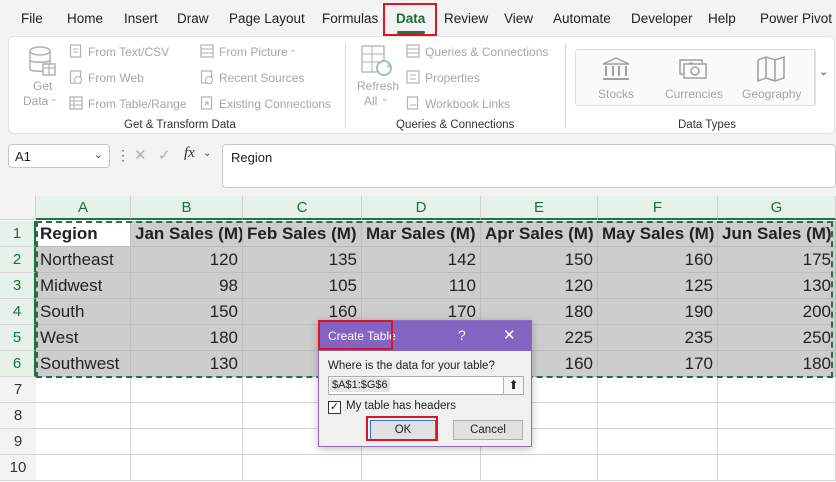 The width and height of the screenshot is (836, 482). I want to click on tab-power-pivot: Power Pivot, so click(796, 18).